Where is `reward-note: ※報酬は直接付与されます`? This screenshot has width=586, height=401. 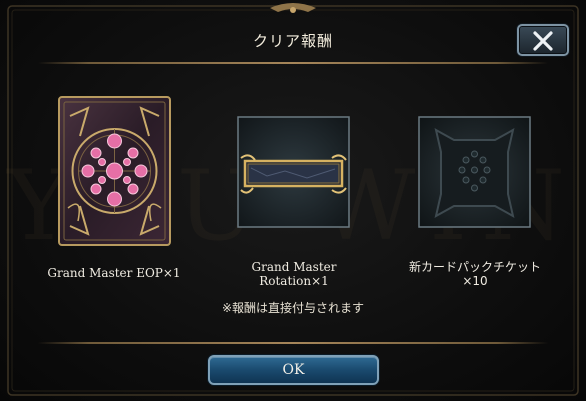 reward-note: ※報酬は直接付与されます is located at coordinates (293, 308).